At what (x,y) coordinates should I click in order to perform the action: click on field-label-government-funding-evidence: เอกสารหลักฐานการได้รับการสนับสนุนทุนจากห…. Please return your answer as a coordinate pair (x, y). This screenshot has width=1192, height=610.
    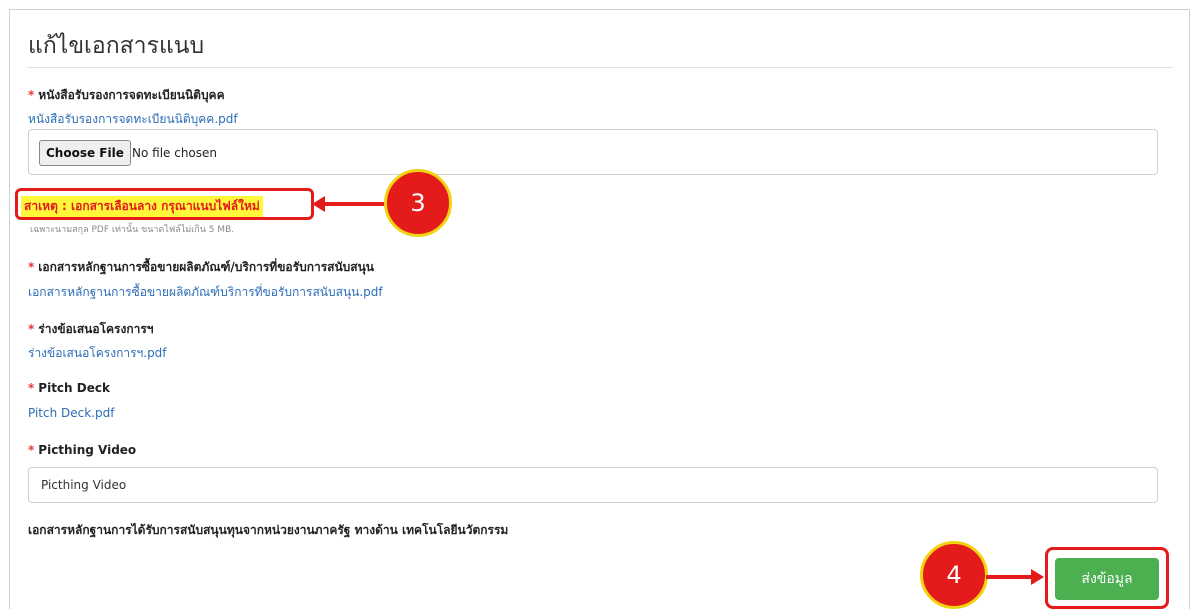
    Looking at the image, I should click on (268, 530).